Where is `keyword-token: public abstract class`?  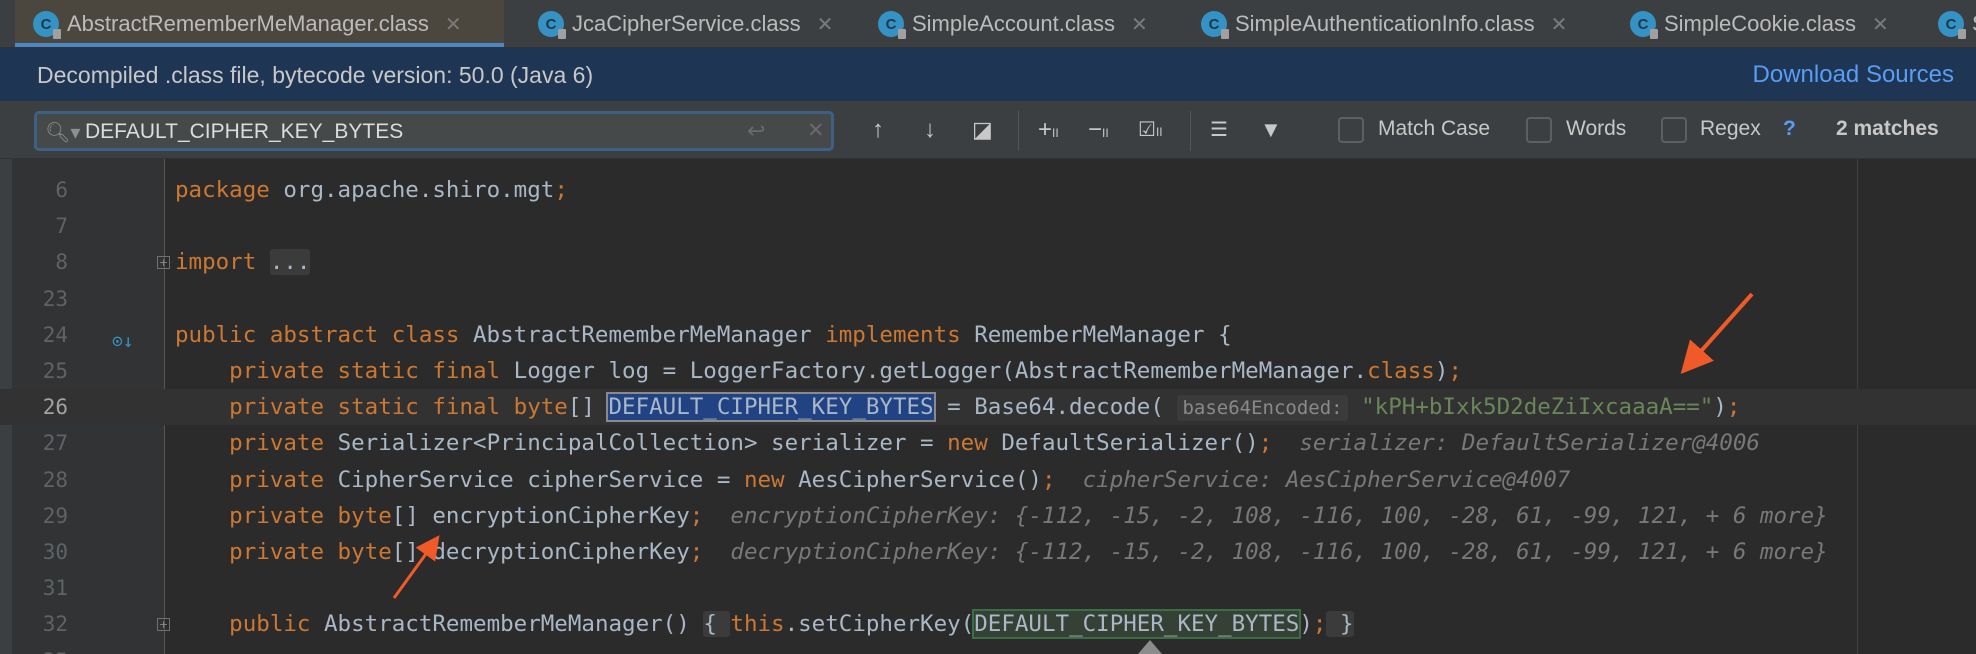
keyword-token: public abstract class is located at coordinates (324, 334).